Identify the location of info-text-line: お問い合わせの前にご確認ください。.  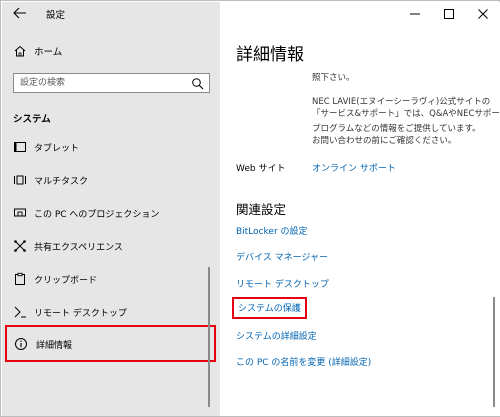
(384, 141).